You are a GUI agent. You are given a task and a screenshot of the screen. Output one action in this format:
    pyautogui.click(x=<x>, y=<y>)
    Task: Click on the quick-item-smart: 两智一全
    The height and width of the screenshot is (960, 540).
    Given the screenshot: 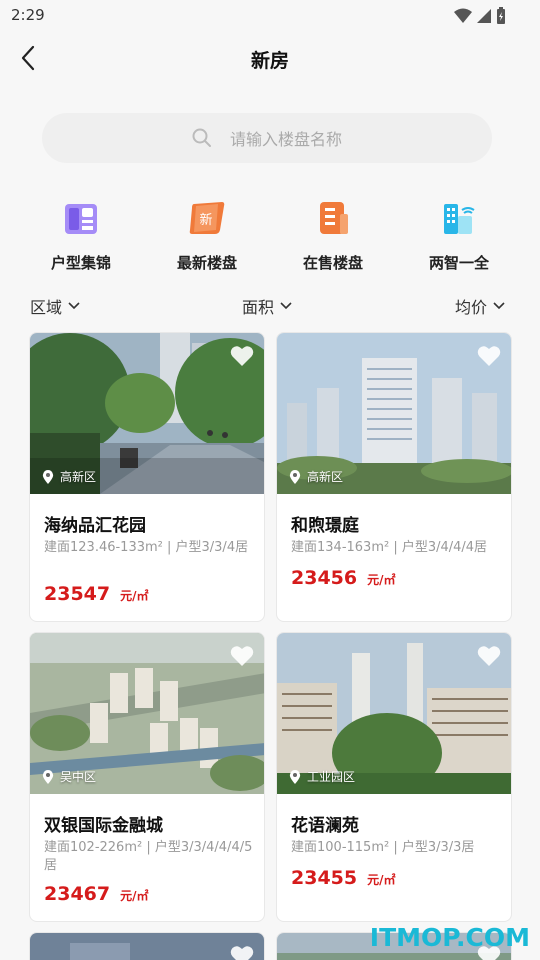 What is the action you would take?
    pyautogui.click(x=459, y=238)
    